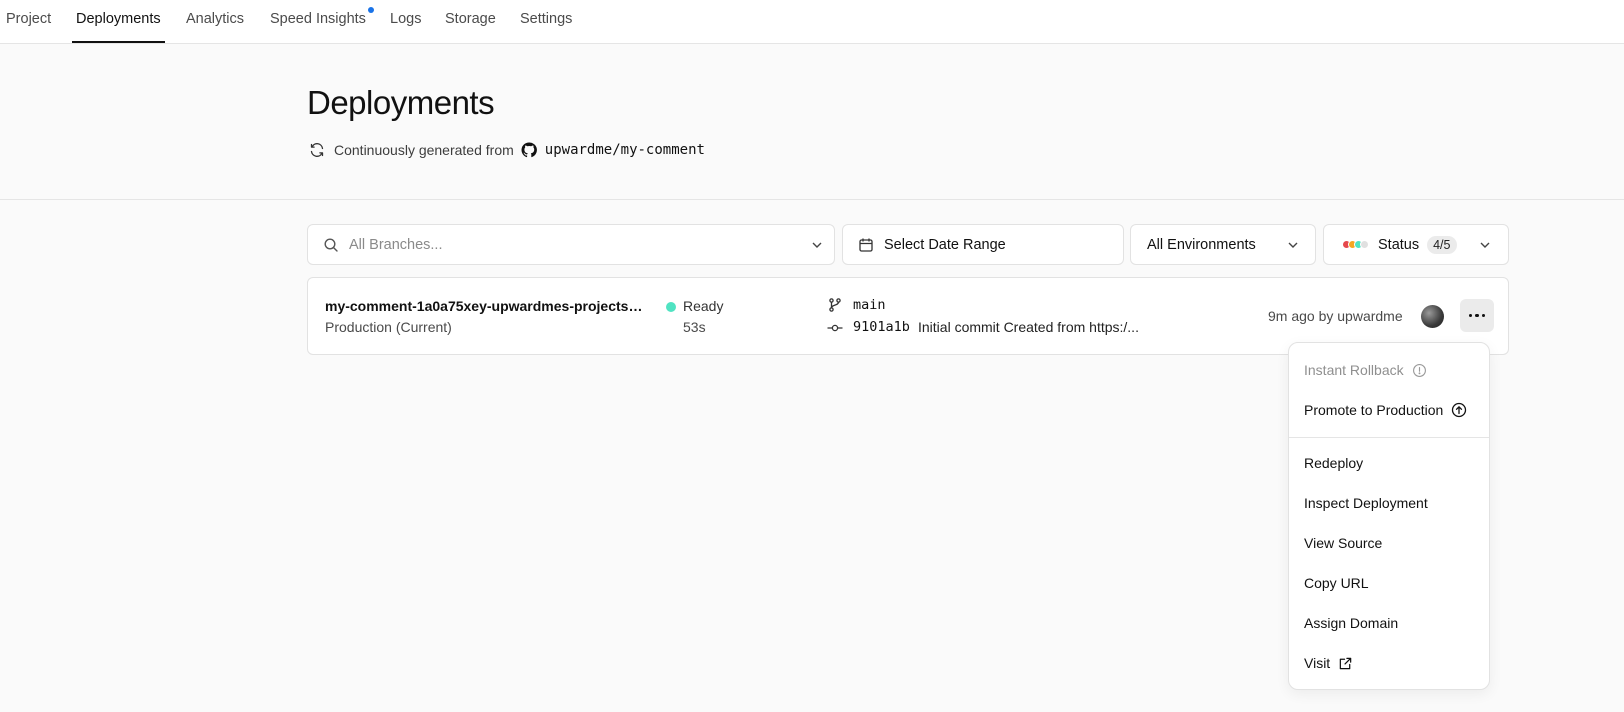  What do you see at coordinates (424, 150) in the screenshot?
I see `source-label: Continuously generated from` at bounding box center [424, 150].